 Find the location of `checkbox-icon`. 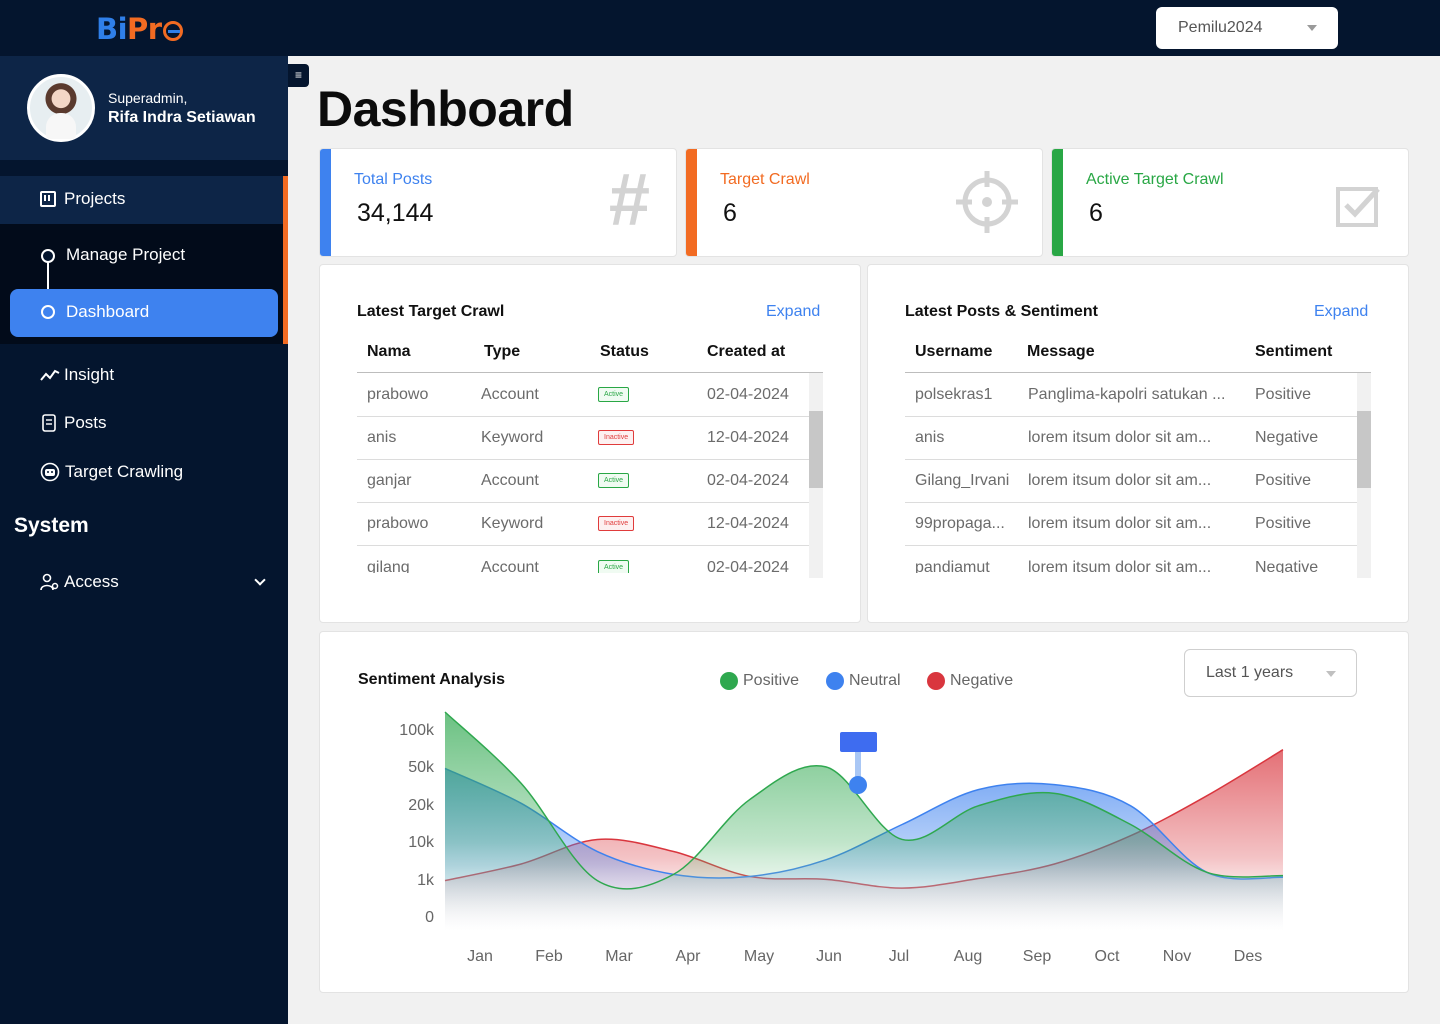

checkbox-icon is located at coordinates (1358, 207).